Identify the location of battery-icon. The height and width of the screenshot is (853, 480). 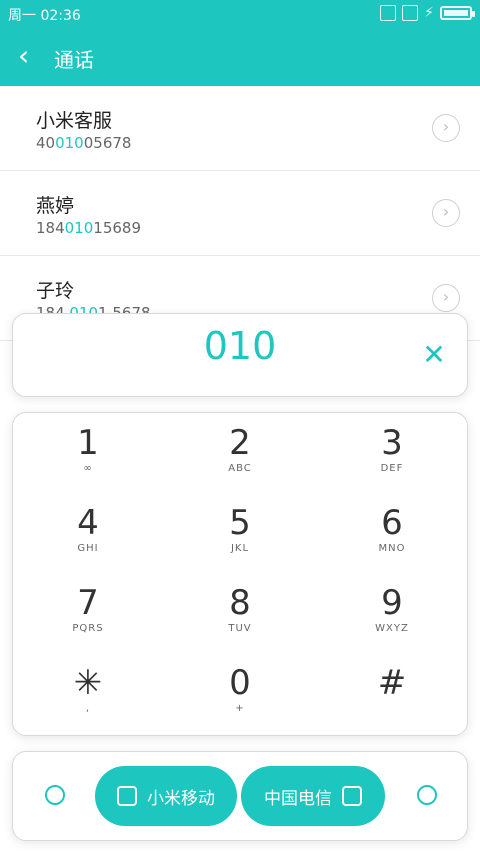
(457, 13).